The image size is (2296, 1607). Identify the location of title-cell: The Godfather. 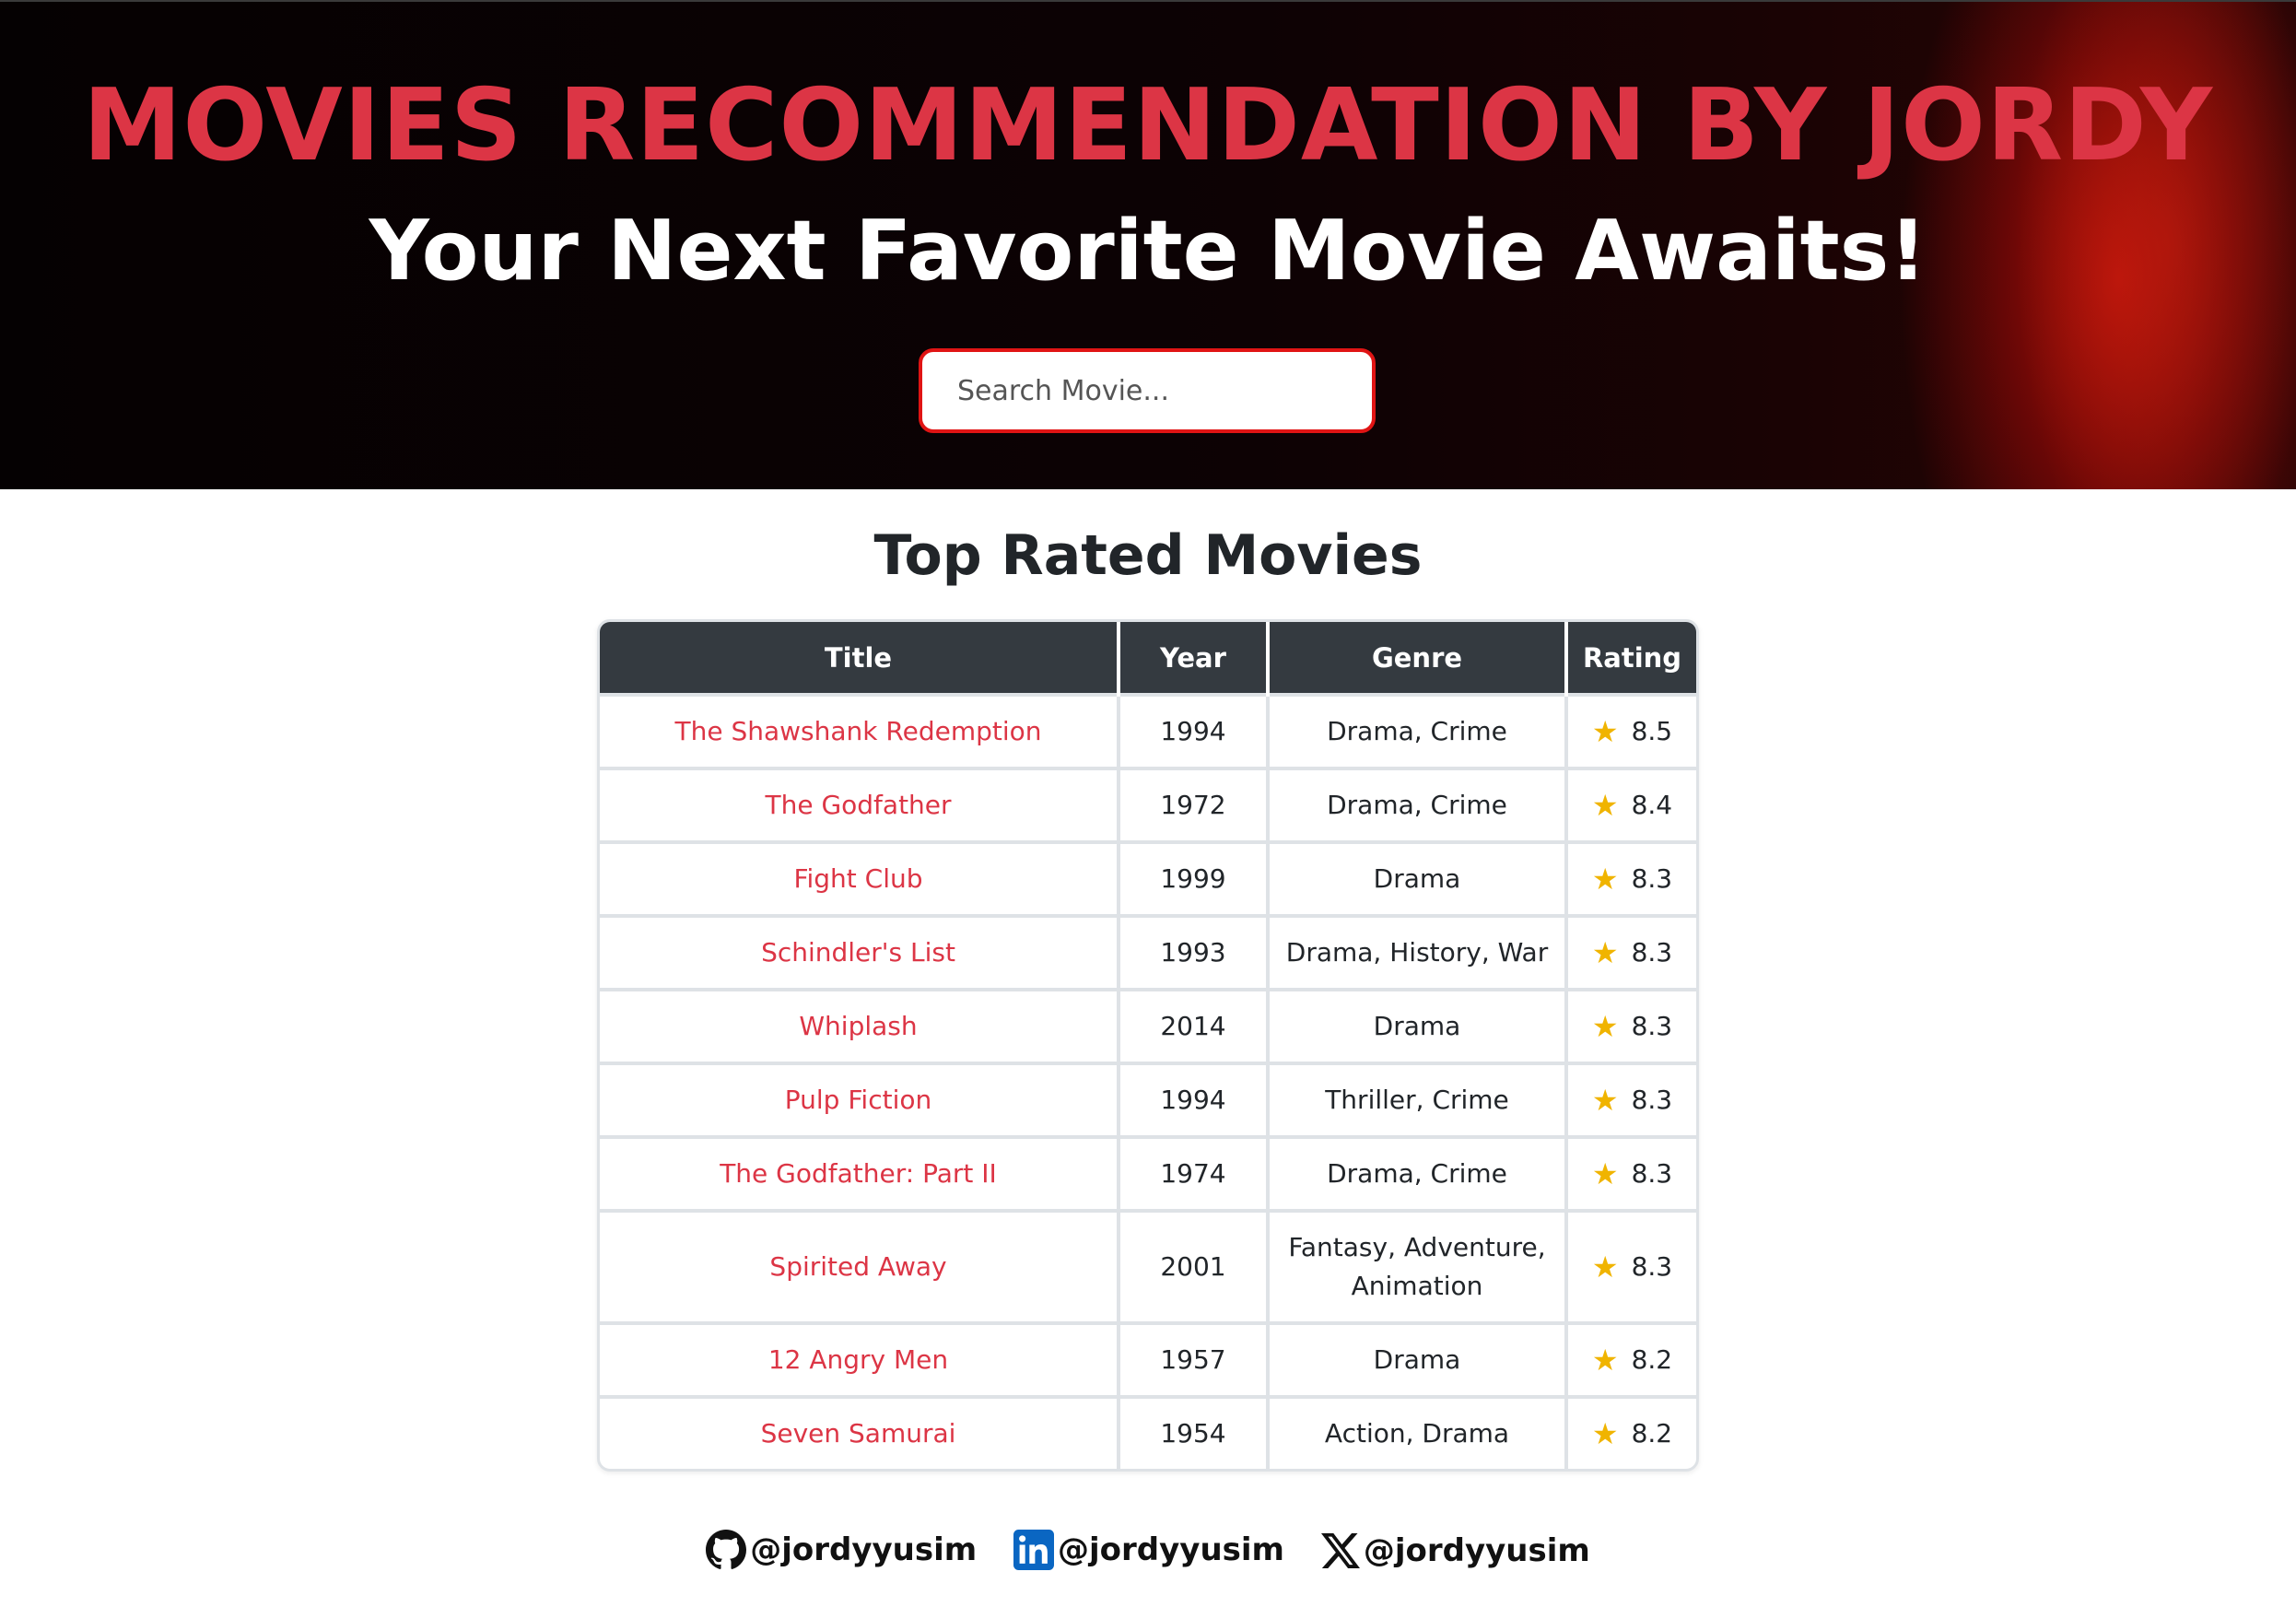
(860, 804).